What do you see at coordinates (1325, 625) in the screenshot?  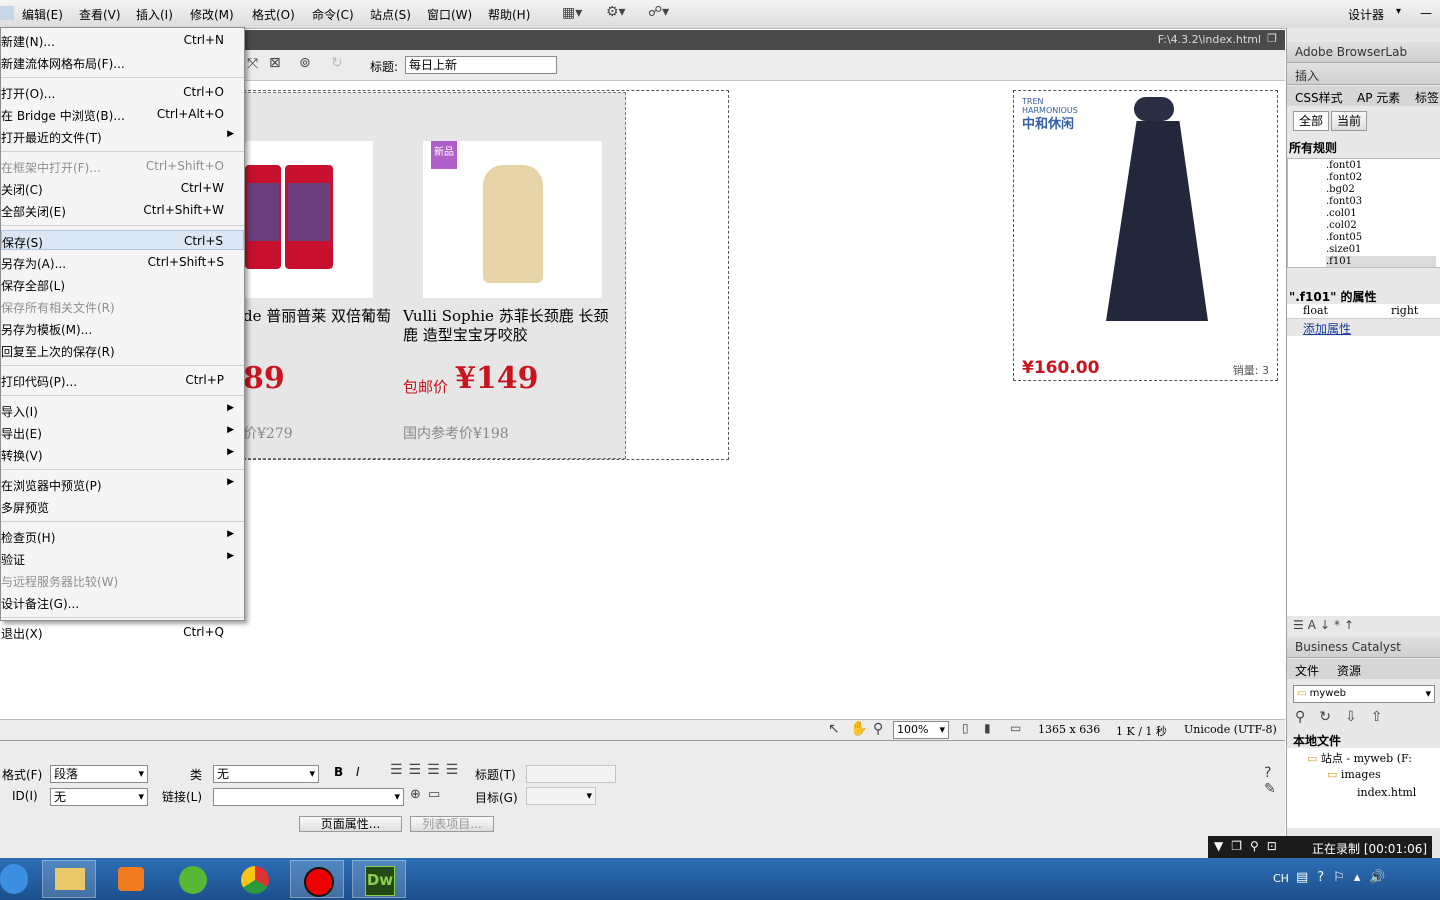 I see `panel-view-icons: ☰A↓*↑` at bounding box center [1325, 625].